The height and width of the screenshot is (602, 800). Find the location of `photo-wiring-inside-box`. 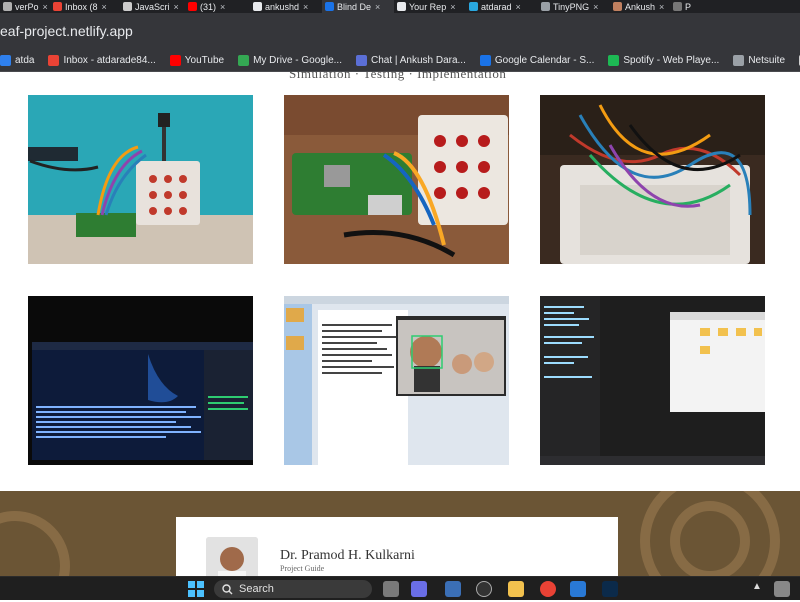

photo-wiring-inside-box is located at coordinates (652, 179).